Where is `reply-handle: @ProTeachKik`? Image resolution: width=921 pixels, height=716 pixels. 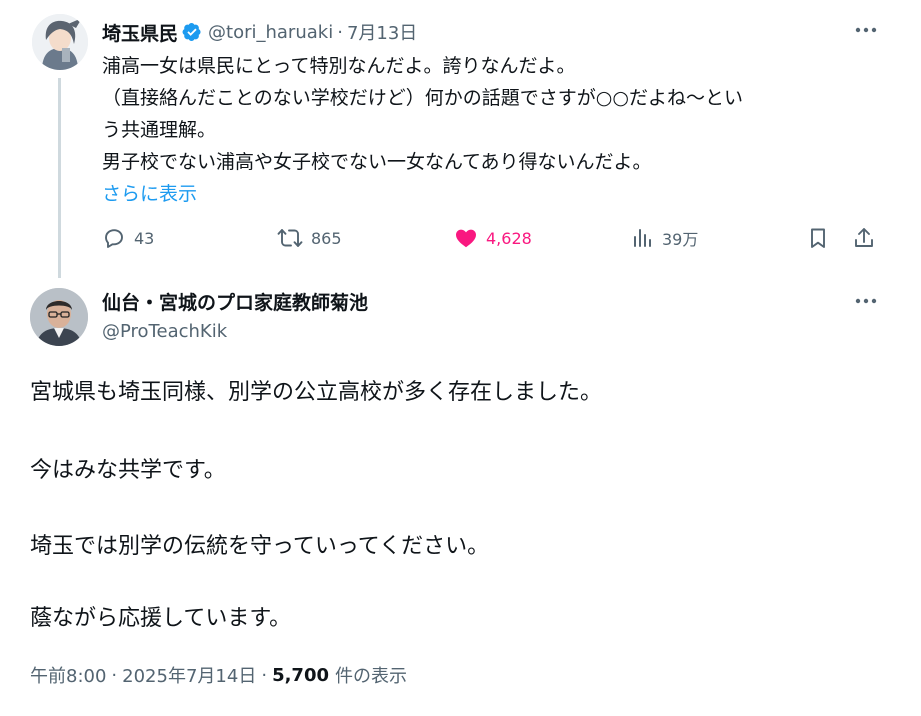 reply-handle: @ProTeachKik is located at coordinates (164, 331).